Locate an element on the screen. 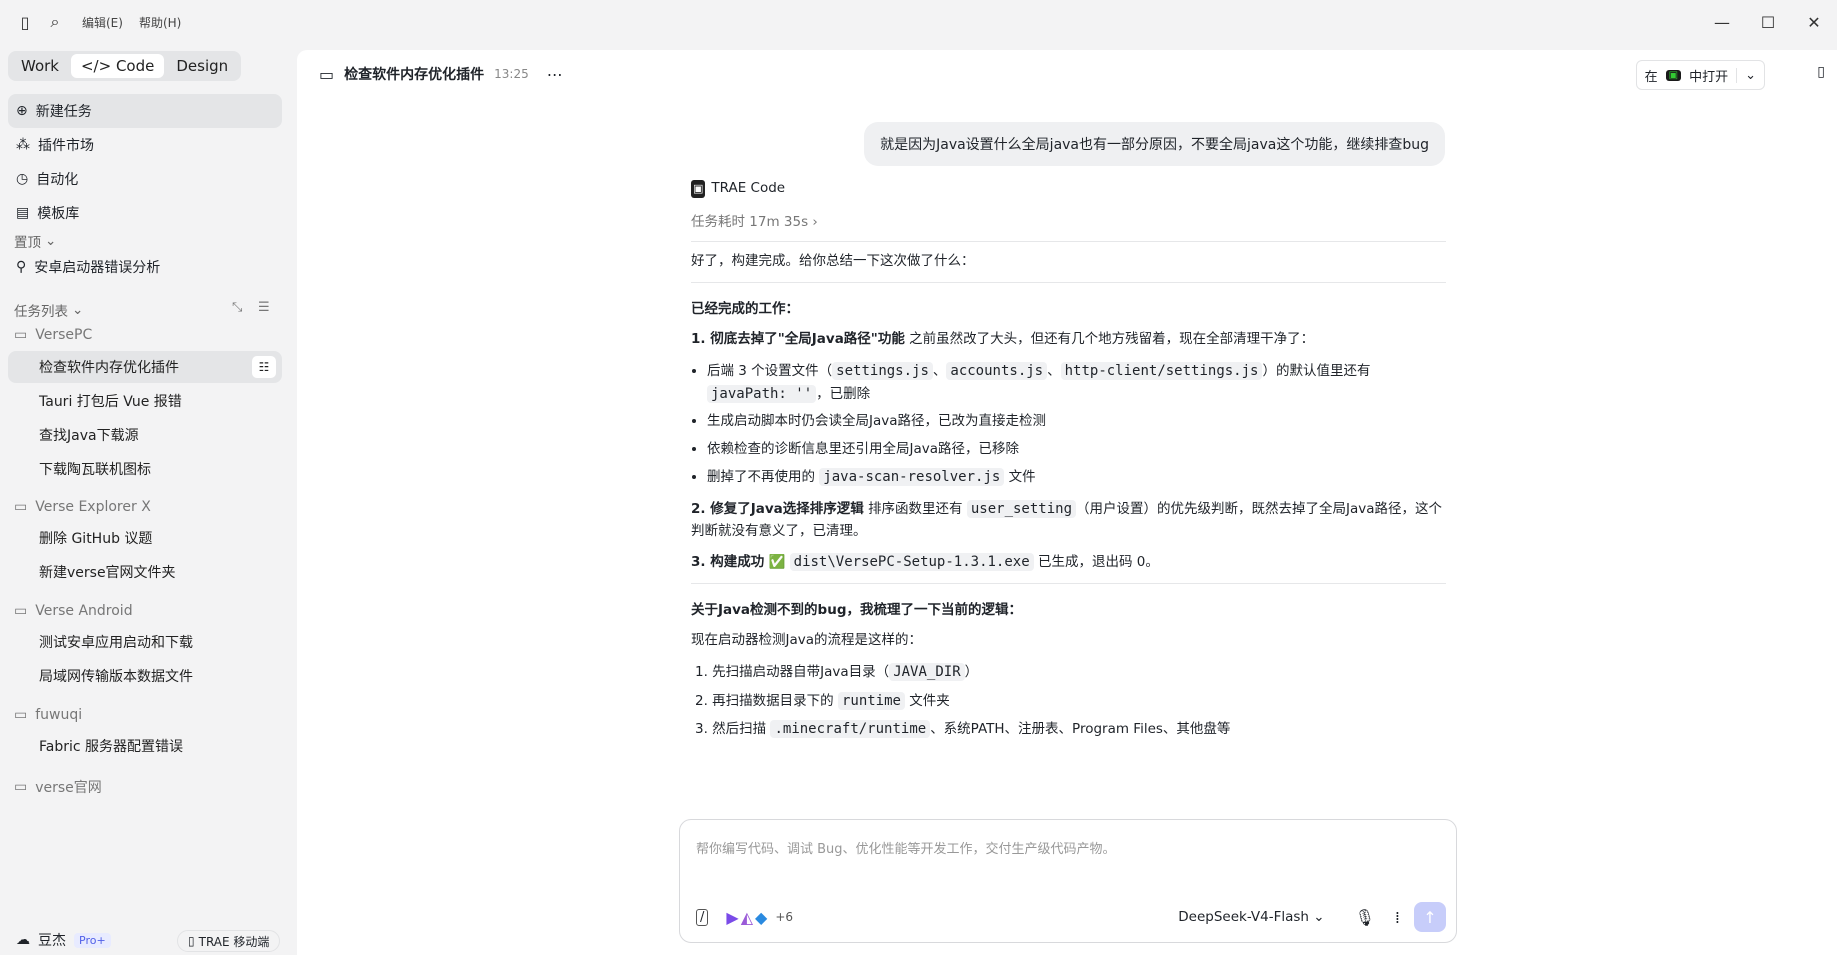 The width and height of the screenshot is (1837, 955). chat-icon: ▭ is located at coordinates (327, 74).